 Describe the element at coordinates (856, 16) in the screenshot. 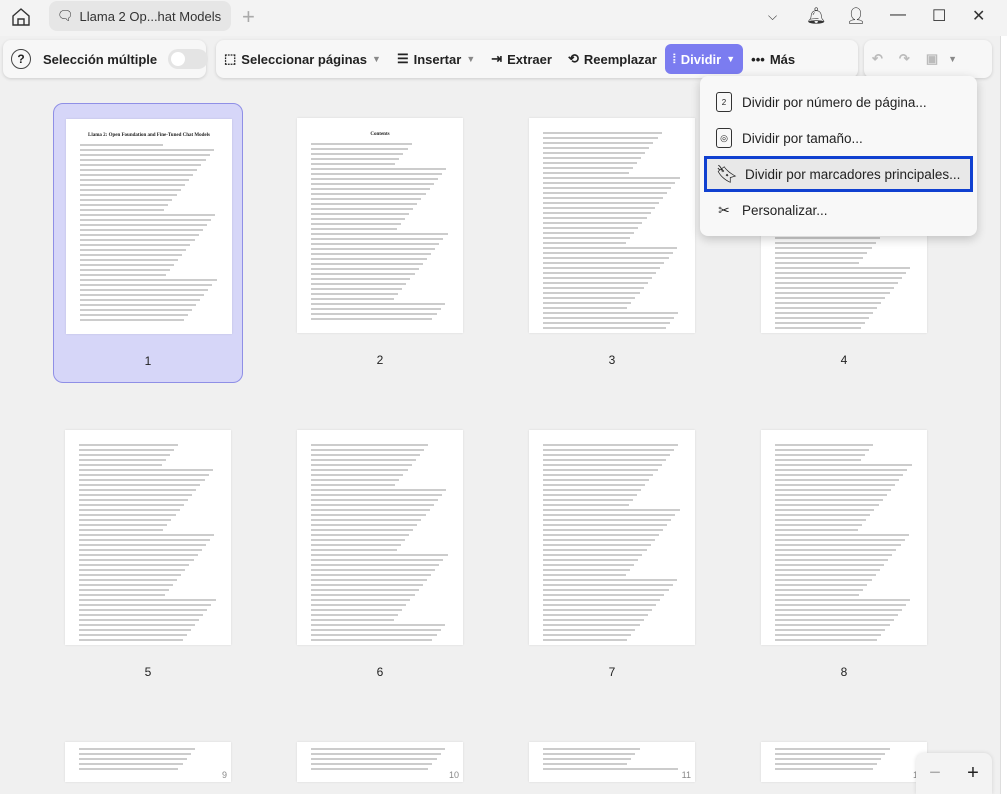

I see `user-icon: 👤︎` at that location.